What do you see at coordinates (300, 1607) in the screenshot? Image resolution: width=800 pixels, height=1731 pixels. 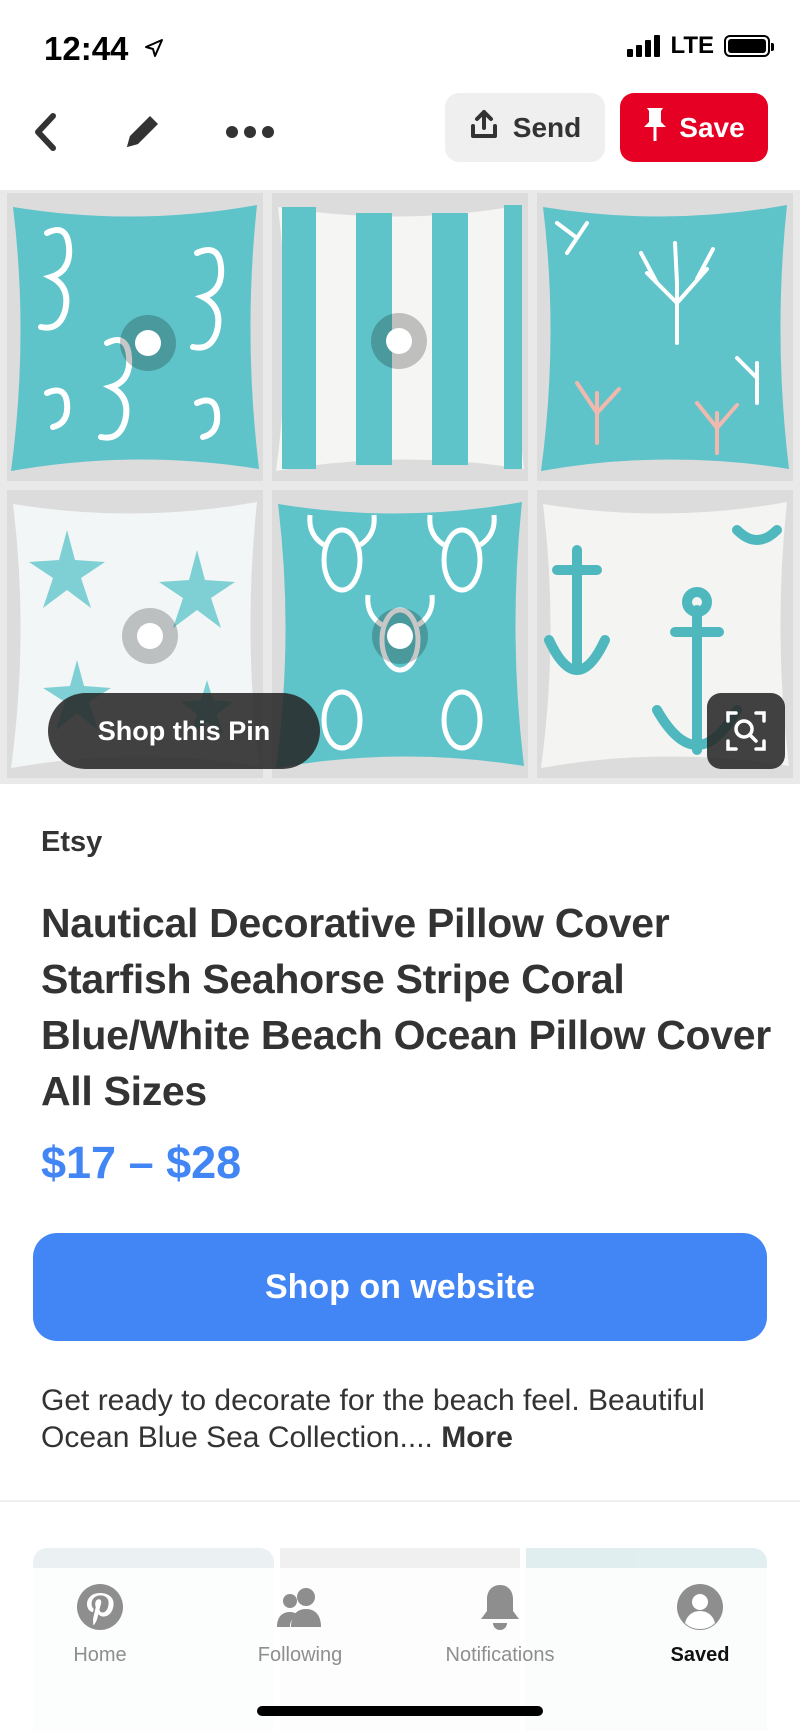 I see `people-icon` at bounding box center [300, 1607].